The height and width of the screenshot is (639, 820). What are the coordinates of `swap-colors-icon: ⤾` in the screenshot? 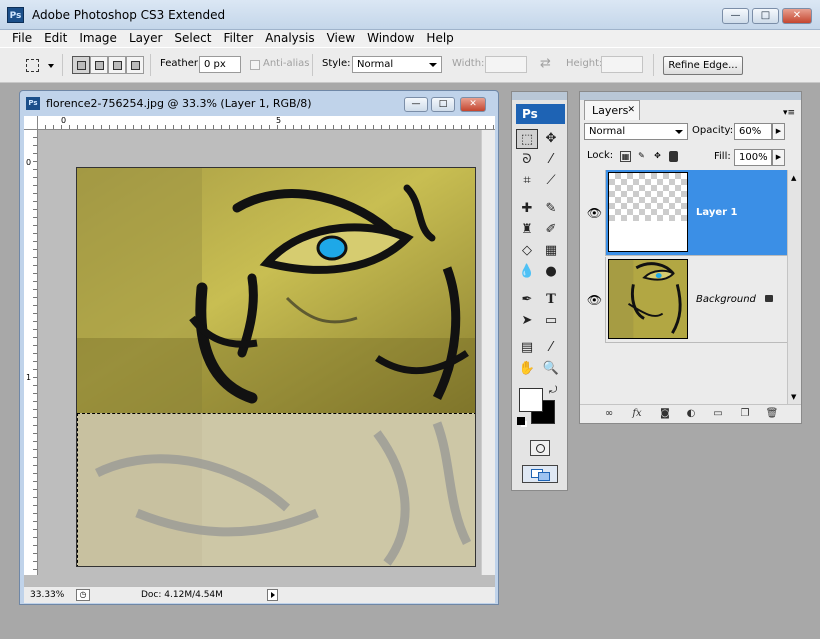 It's located at (553, 390).